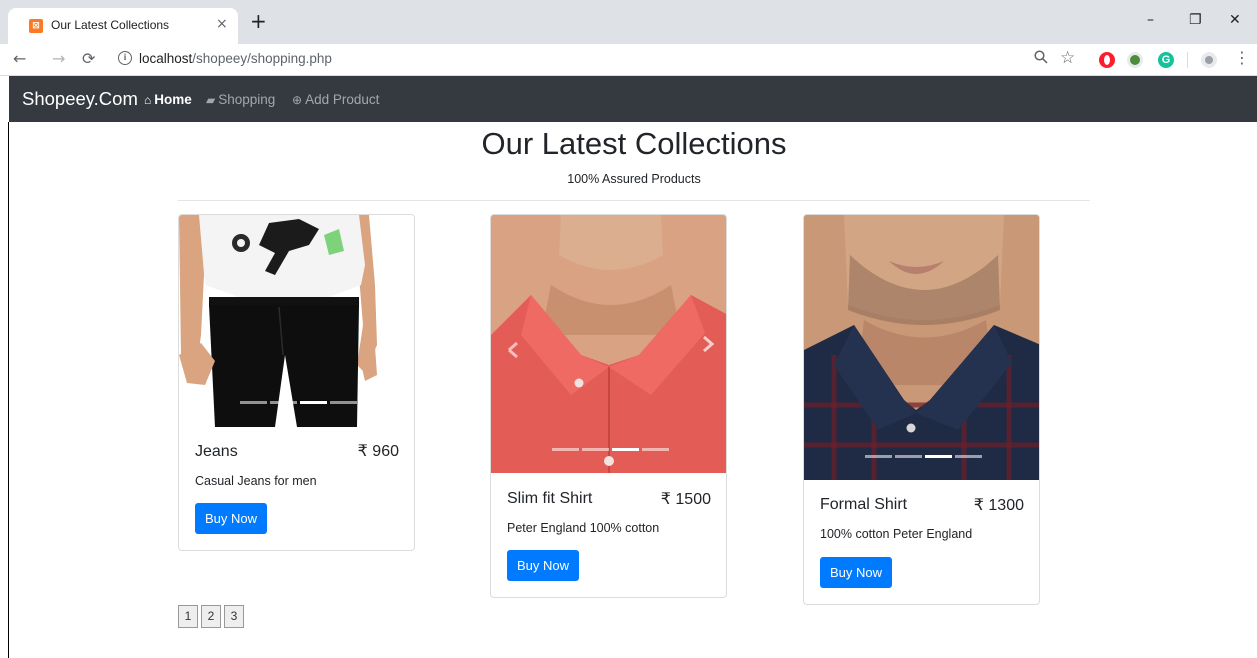 This screenshot has height=658, width=1257. Describe the element at coordinates (247, 99) in the screenshot. I see `nav-shopping-label: Shopping` at that location.